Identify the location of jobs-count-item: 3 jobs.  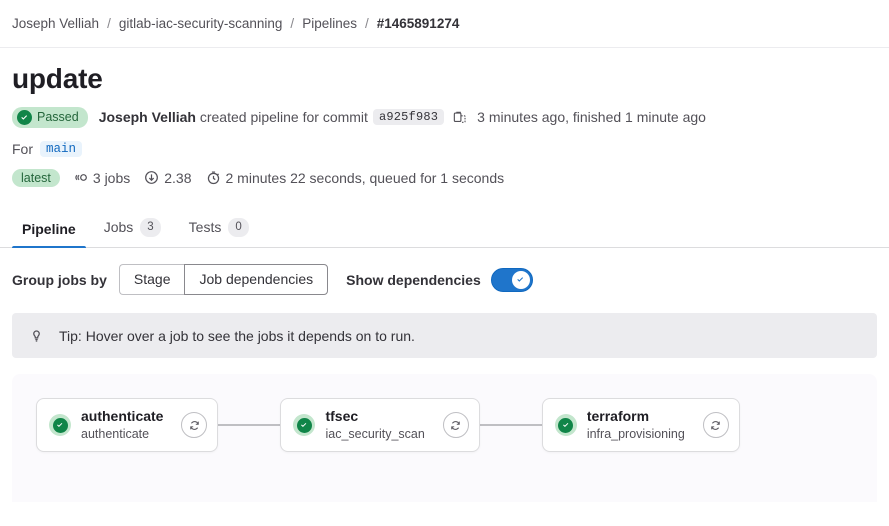
(101, 178).